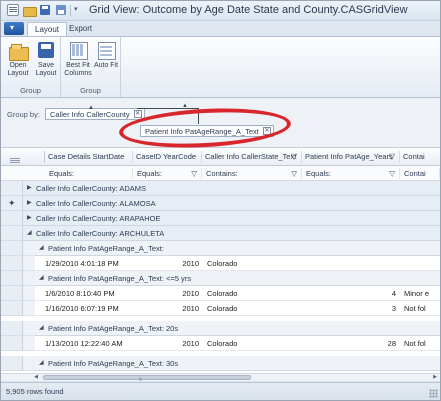 The image size is (441, 401). I want to click on group-row-age-range: ◢ Patient Info PatAgeRange_A_Text:, so click(237, 248).